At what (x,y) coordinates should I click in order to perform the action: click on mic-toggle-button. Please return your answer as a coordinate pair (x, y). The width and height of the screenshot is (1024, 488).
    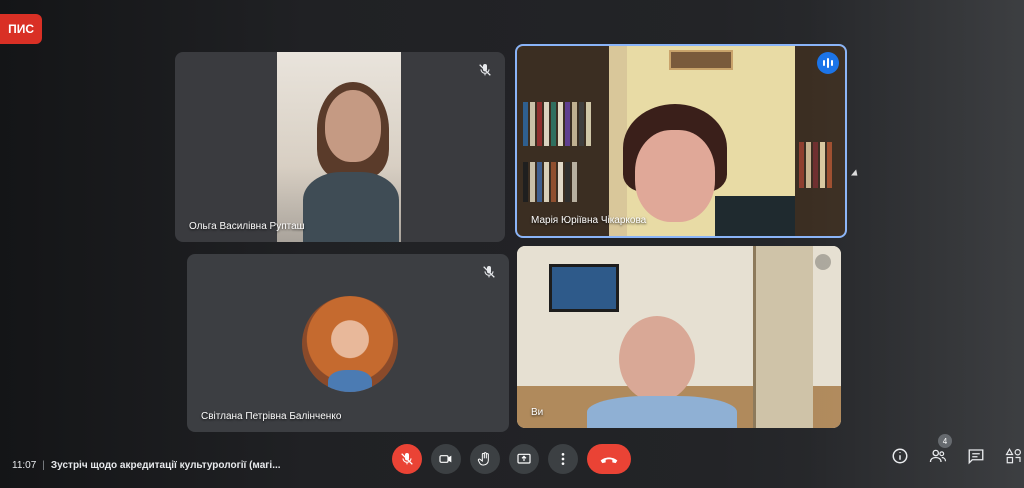
    Looking at the image, I should click on (407, 459).